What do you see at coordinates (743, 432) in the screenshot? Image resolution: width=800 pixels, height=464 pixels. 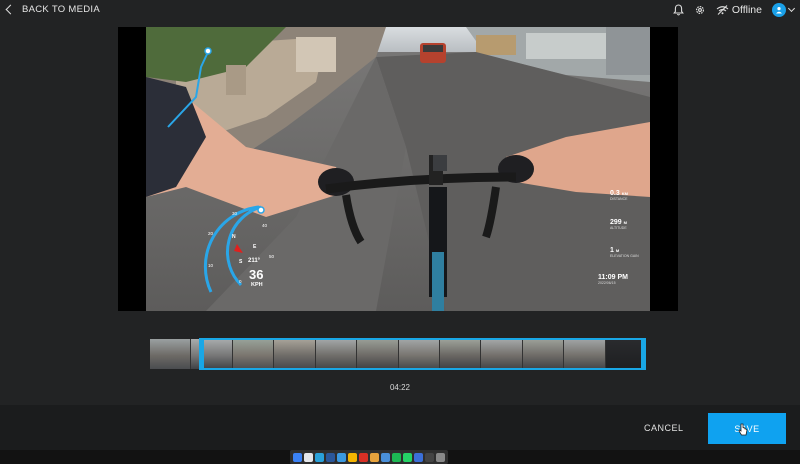 I see `pointer-cursor-icon` at bounding box center [743, 432].